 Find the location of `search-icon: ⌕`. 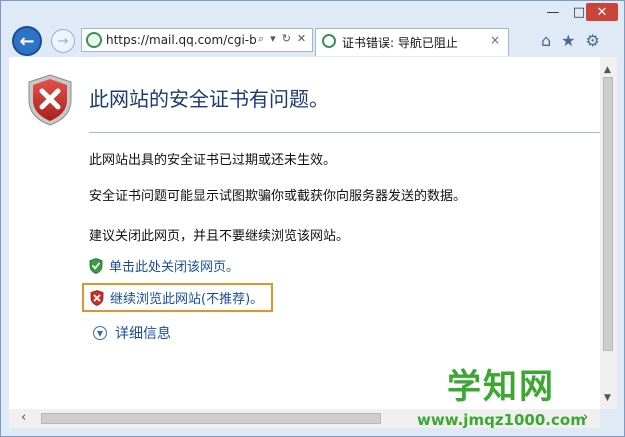

search-icon: ⌕ is located at coordinates (261, 39).